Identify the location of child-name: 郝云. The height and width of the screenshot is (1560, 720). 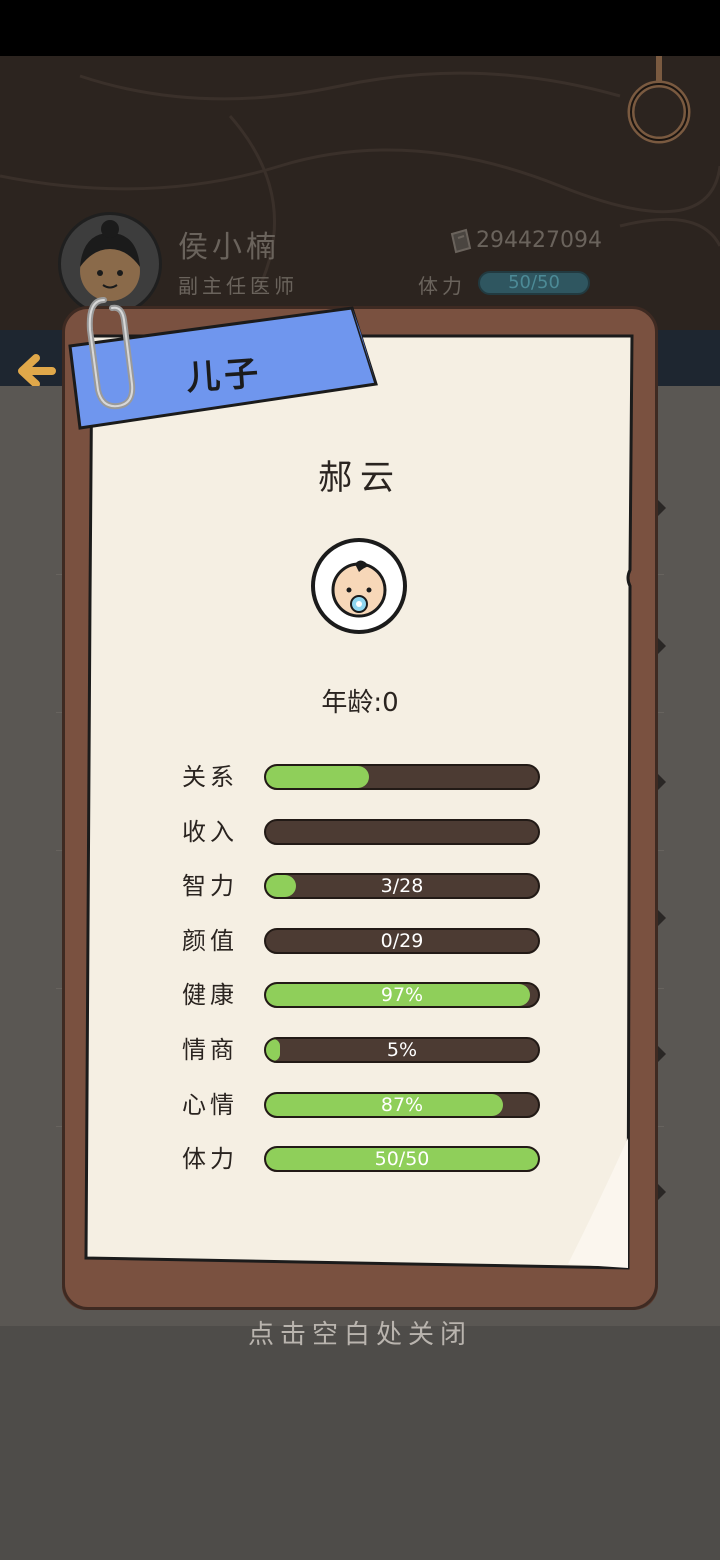
(360, 478).